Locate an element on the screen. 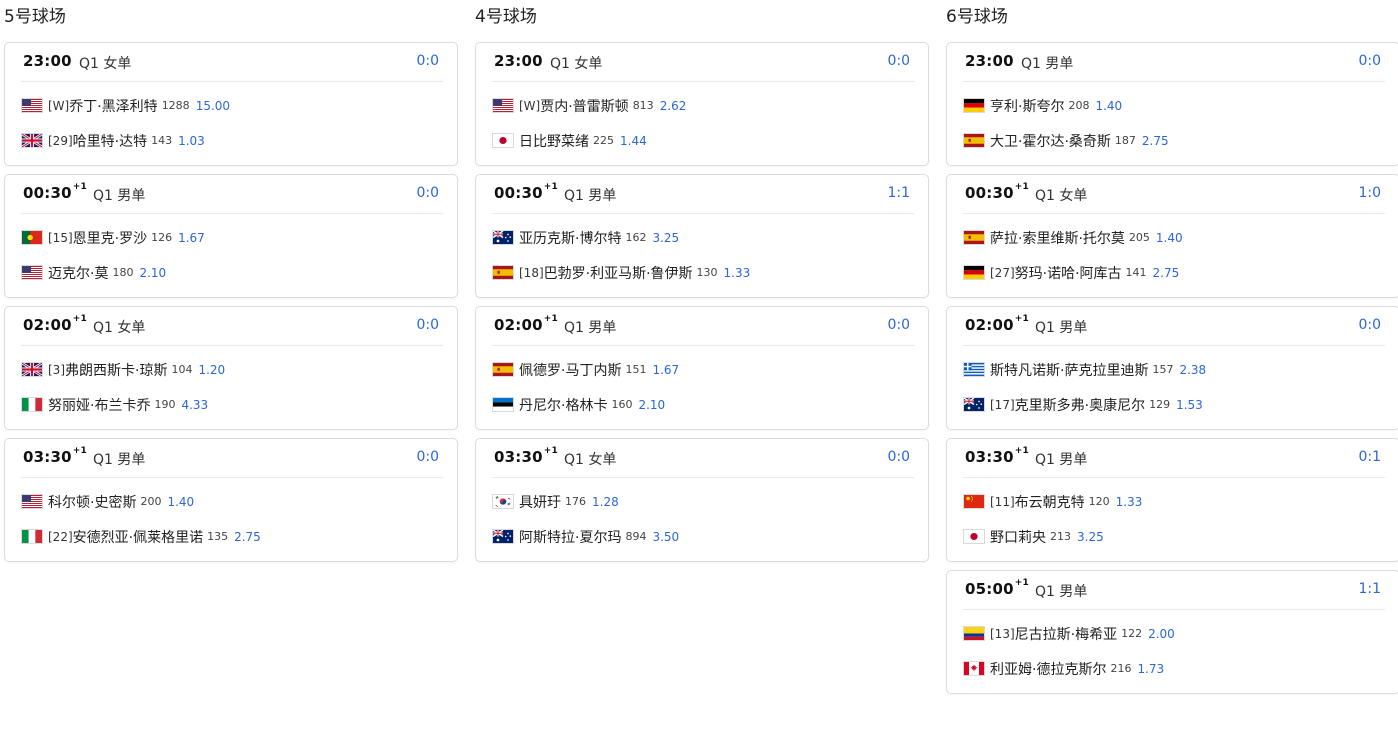 This screenshot has width=1398, height=738. player-name: 日比野菜绪 is located at coordinates (554, 141).